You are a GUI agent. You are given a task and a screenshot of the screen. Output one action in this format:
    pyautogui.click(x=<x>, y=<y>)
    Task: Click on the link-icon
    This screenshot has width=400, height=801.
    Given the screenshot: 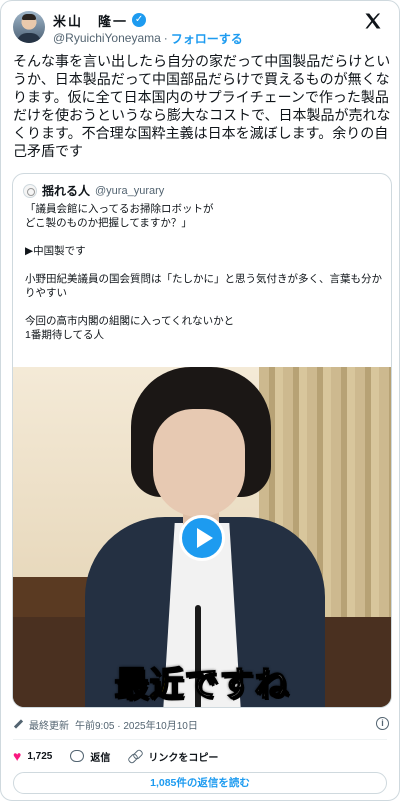 What is the action you would take?
    pyautogui.click(x=135, y=756)
    